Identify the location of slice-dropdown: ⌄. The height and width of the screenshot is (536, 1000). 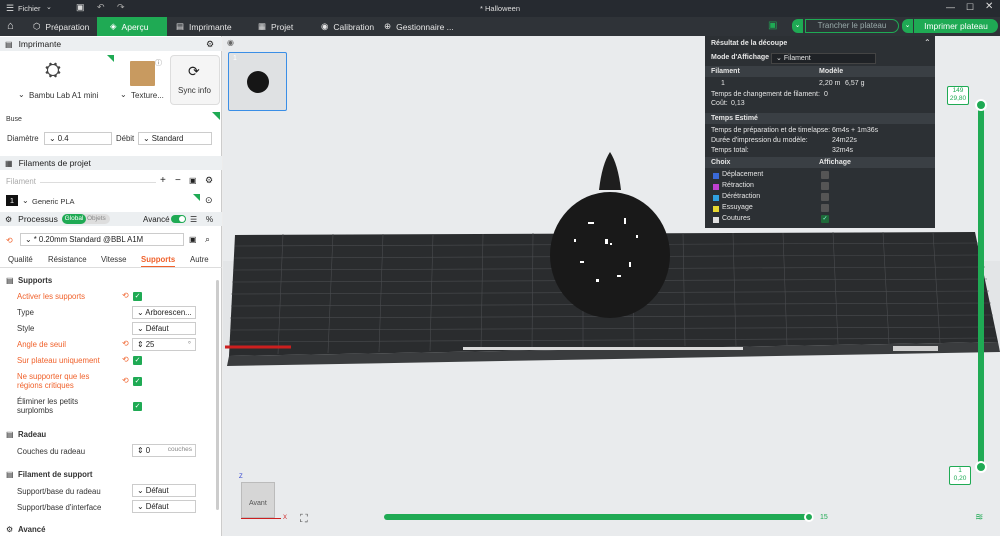
(797, 26).